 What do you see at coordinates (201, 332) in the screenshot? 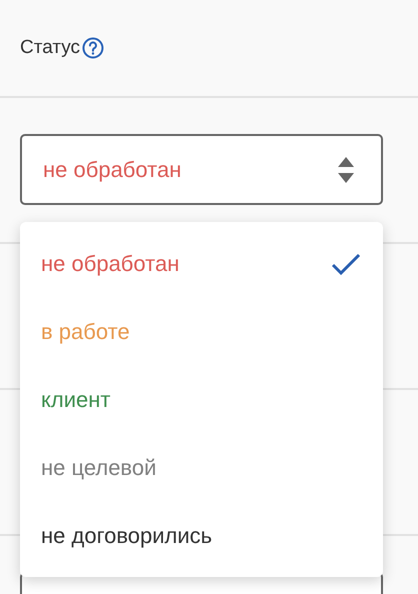
I see `menu-option: в работе` at bounding box center [201, 332].